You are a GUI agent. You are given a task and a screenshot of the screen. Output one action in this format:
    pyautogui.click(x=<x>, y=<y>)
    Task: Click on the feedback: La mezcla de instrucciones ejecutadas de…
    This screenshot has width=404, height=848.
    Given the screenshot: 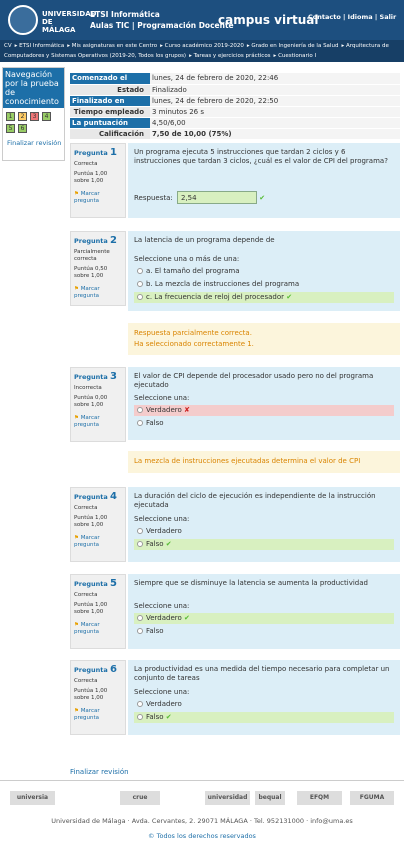 What is the action you would take?
    pyautogui.click(x=264, y=462)
    